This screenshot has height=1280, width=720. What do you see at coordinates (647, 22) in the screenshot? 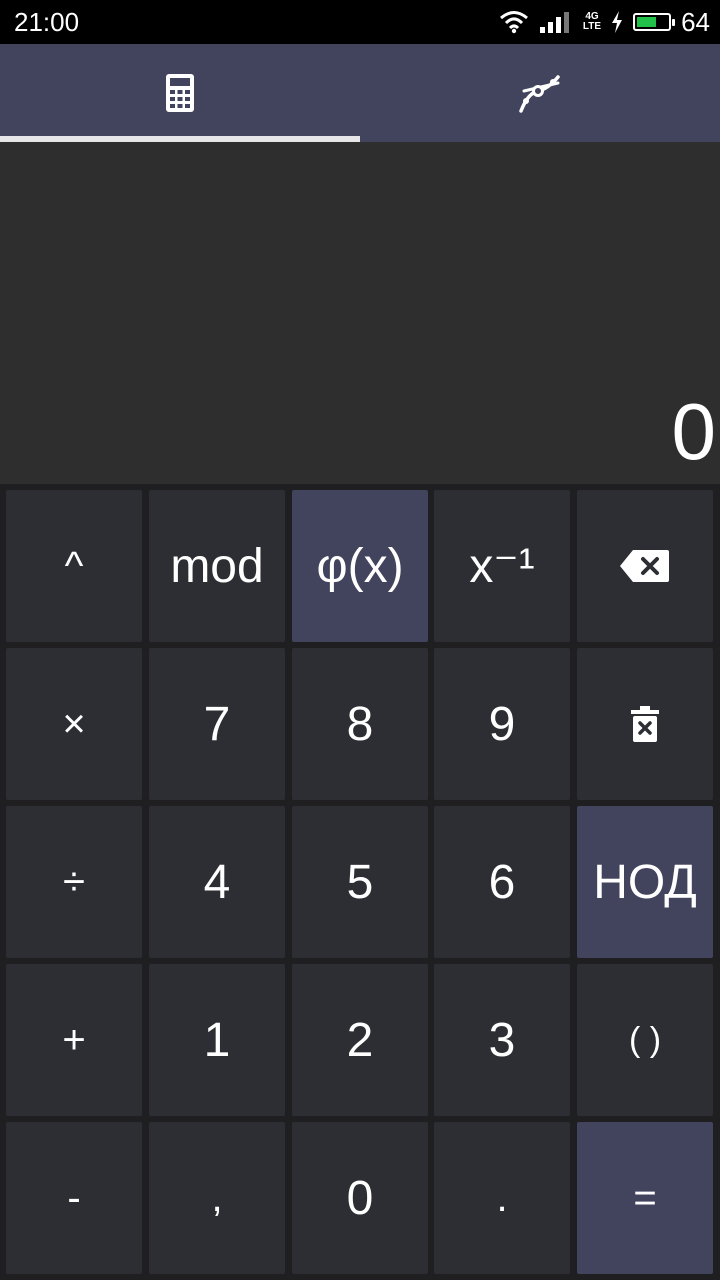
I see `battery-fill` at bounding box center [647, 22].